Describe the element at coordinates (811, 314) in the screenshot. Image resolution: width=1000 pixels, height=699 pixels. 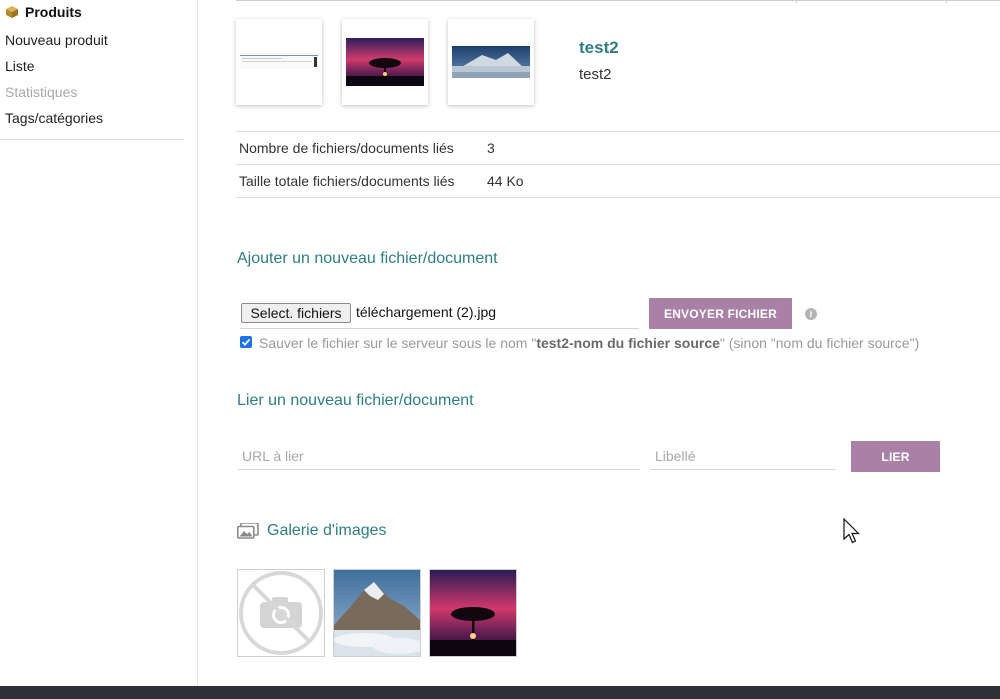
I see `info-icon: i` at that location.